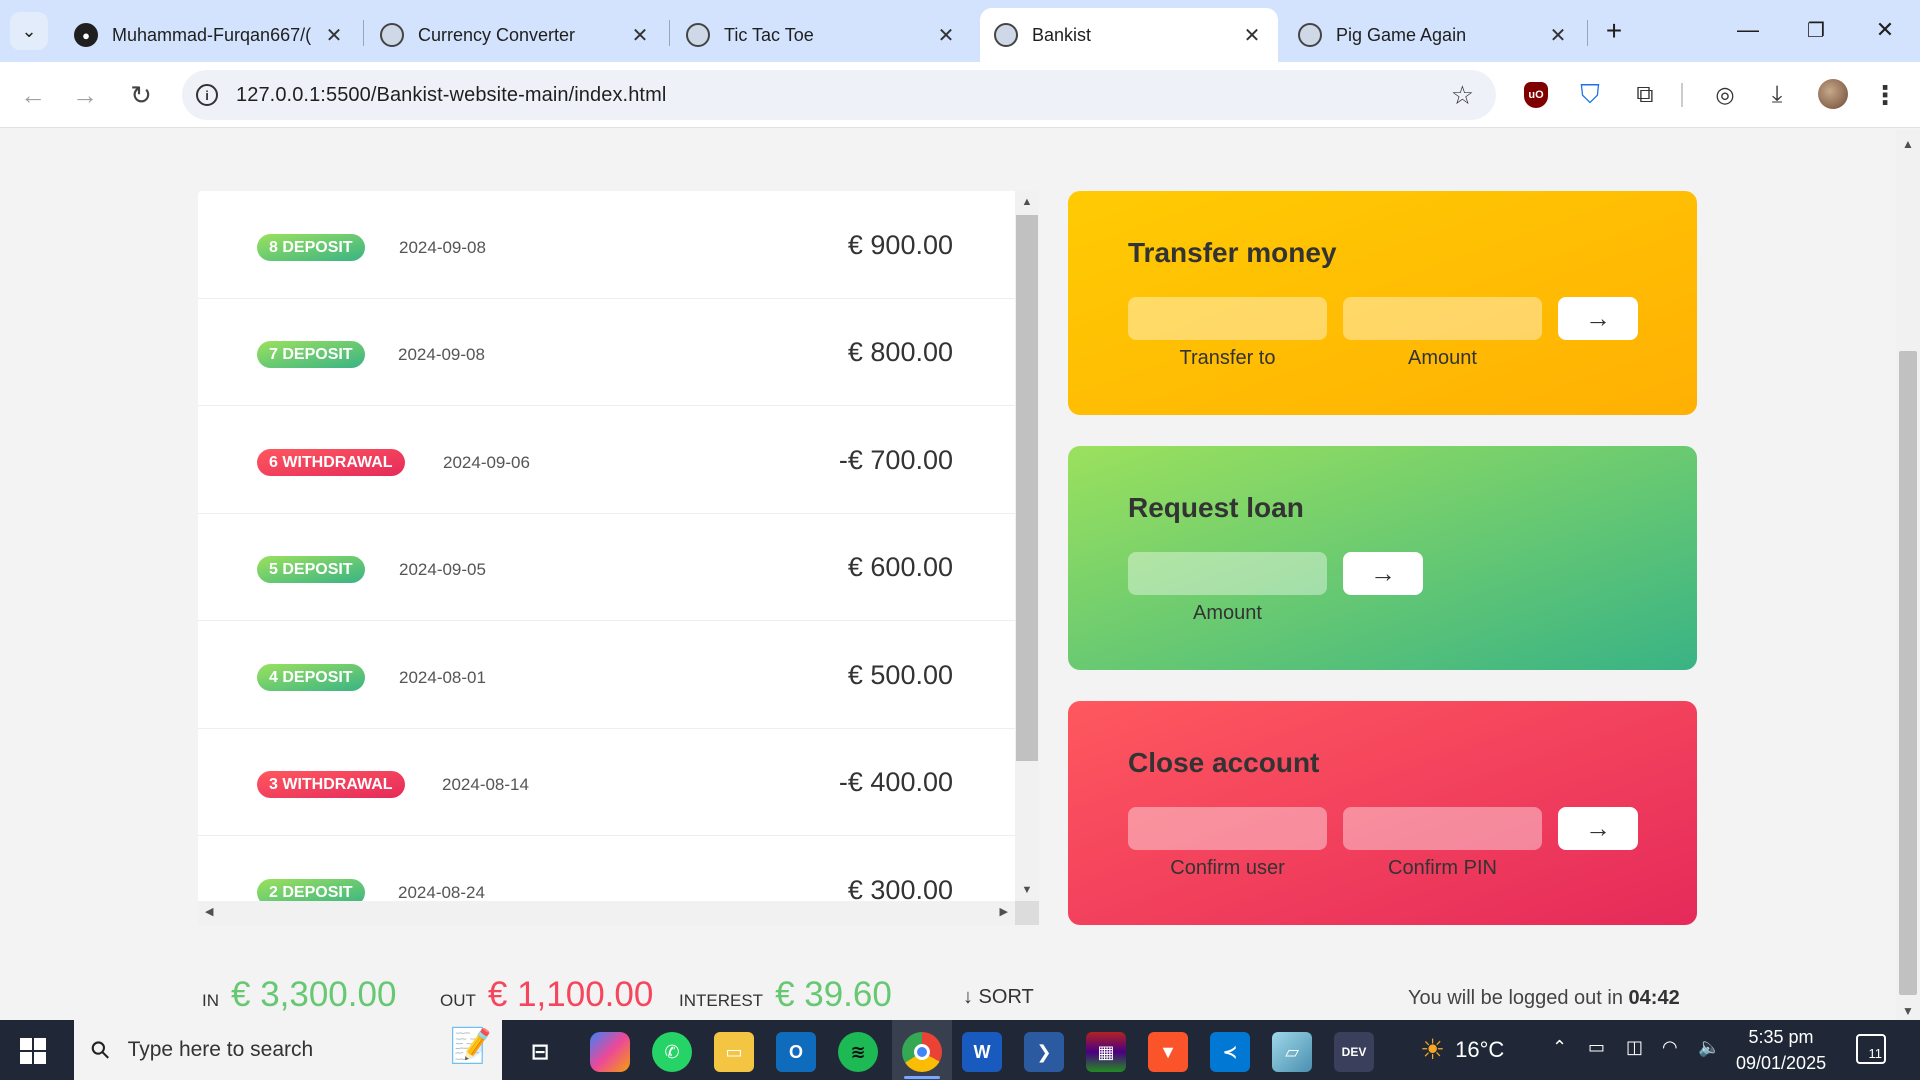 This screenshot has width=1920, height=1080. What do you see at coordinates (1748, 30) in the screenshot?
I see `minimize-button: —` at bounding box center [1748, 30].